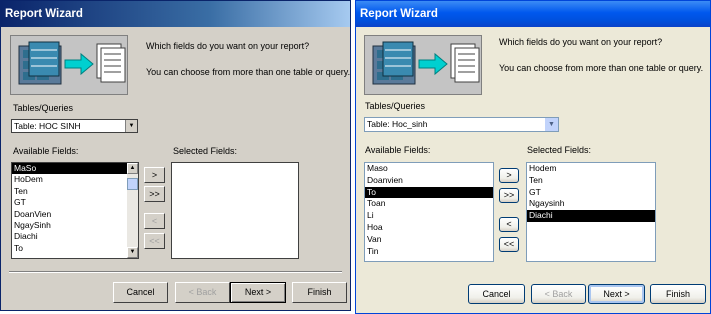 This screenshot has width=711, height=314. I want to click on arrow-up-icon: ▲, so click(132, 168).